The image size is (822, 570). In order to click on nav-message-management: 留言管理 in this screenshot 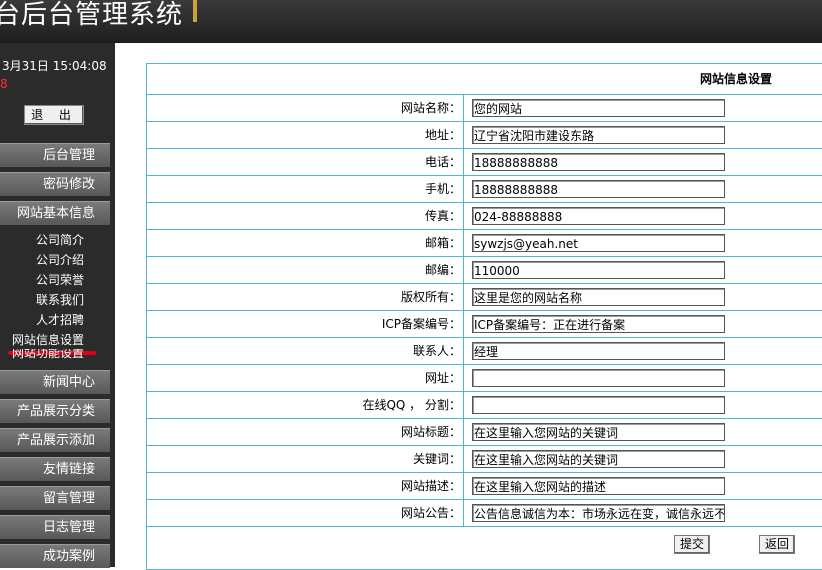, I will do `click(55, 498)`.